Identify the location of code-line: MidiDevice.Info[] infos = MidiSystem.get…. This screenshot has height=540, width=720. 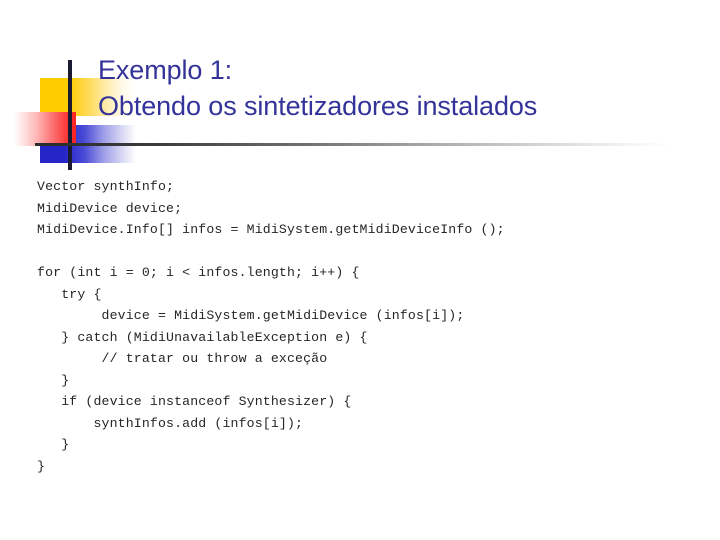
(271, 229).